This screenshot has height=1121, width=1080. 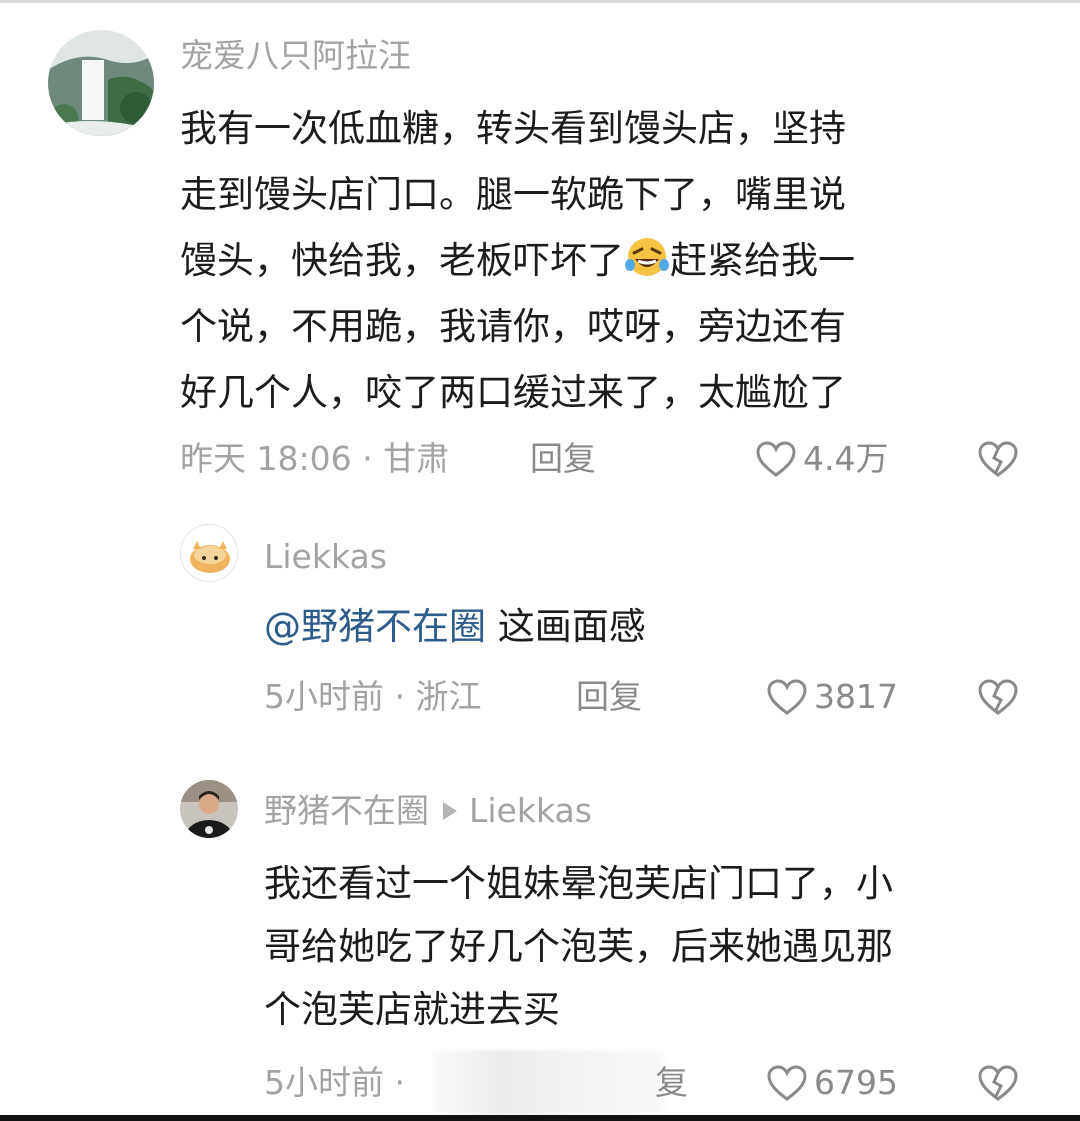 What do you see at coordinates (846, 458) in the screenshot?
I see `like-count: 4.4万` at bounding box center [846, 458].